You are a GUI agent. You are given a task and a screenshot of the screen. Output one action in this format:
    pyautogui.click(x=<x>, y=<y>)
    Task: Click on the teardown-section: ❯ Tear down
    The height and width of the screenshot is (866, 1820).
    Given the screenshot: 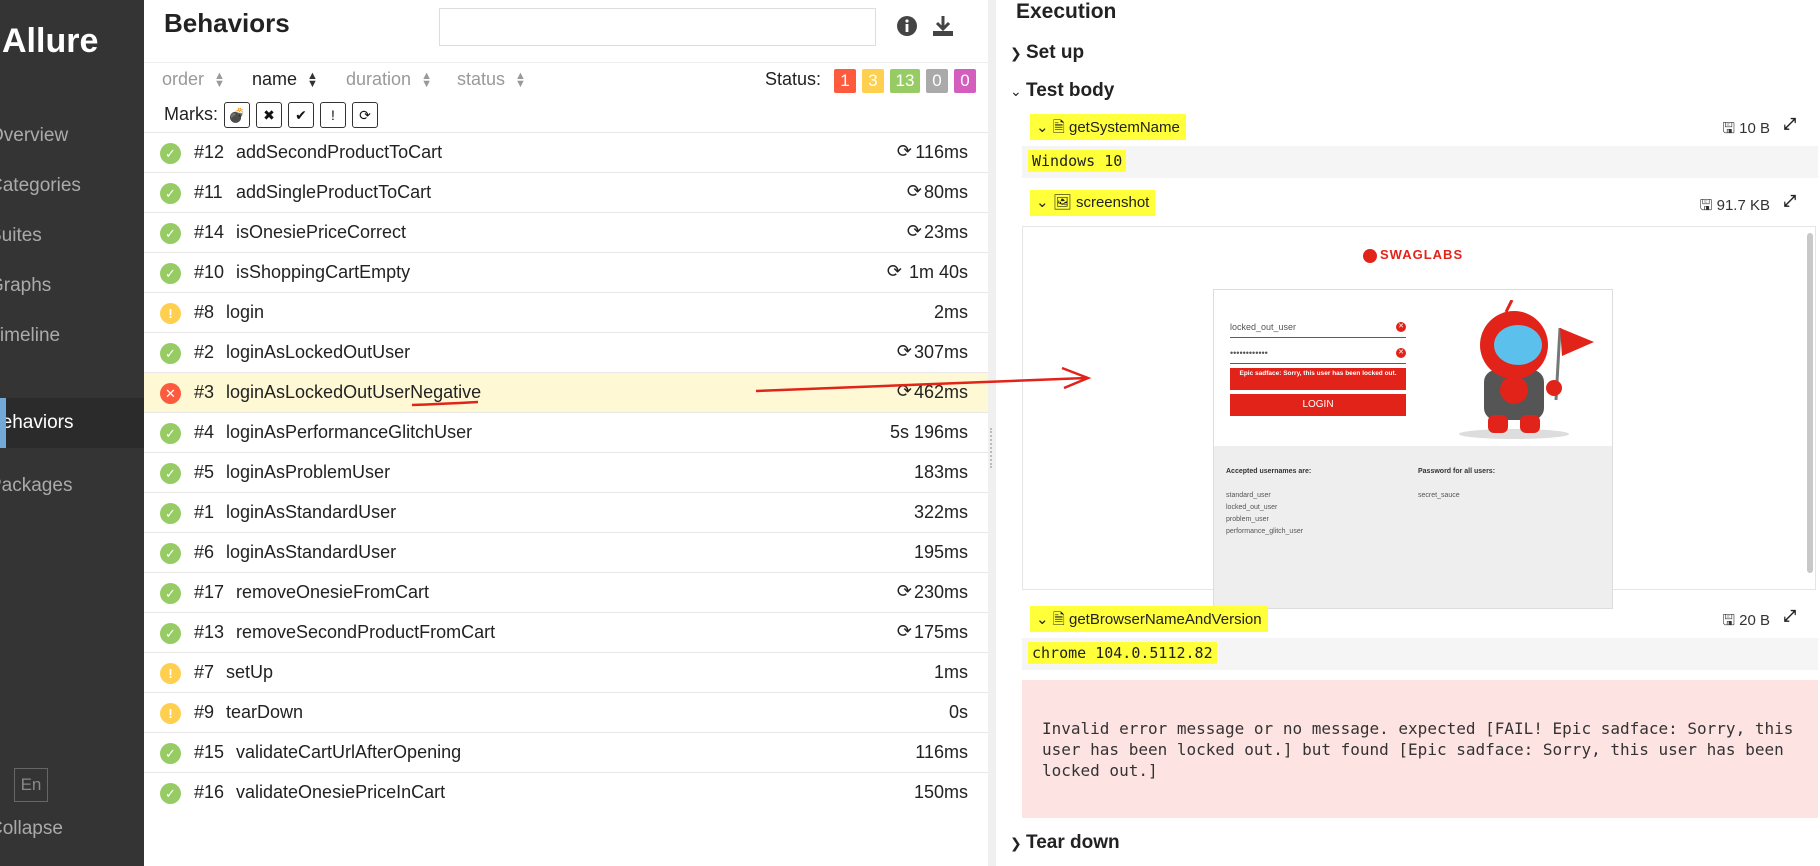 What is the action you would take?
    pyautogui.click(x=1065, y=843)
    